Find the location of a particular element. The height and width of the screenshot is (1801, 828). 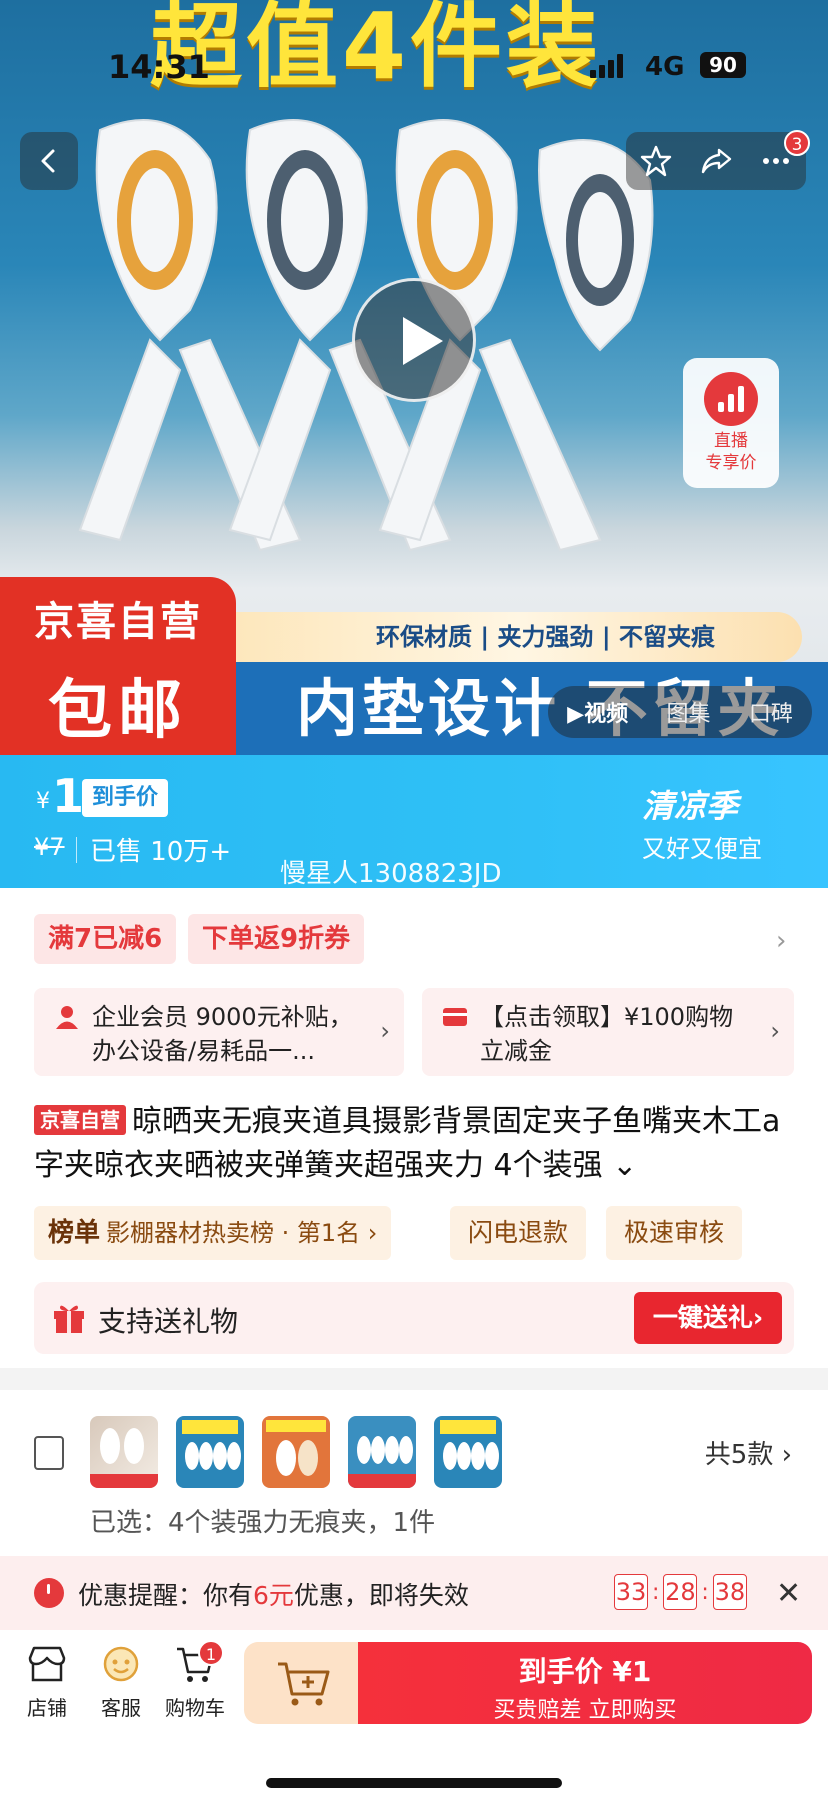

customer-service-icon is located at coordinates (121, 1664).